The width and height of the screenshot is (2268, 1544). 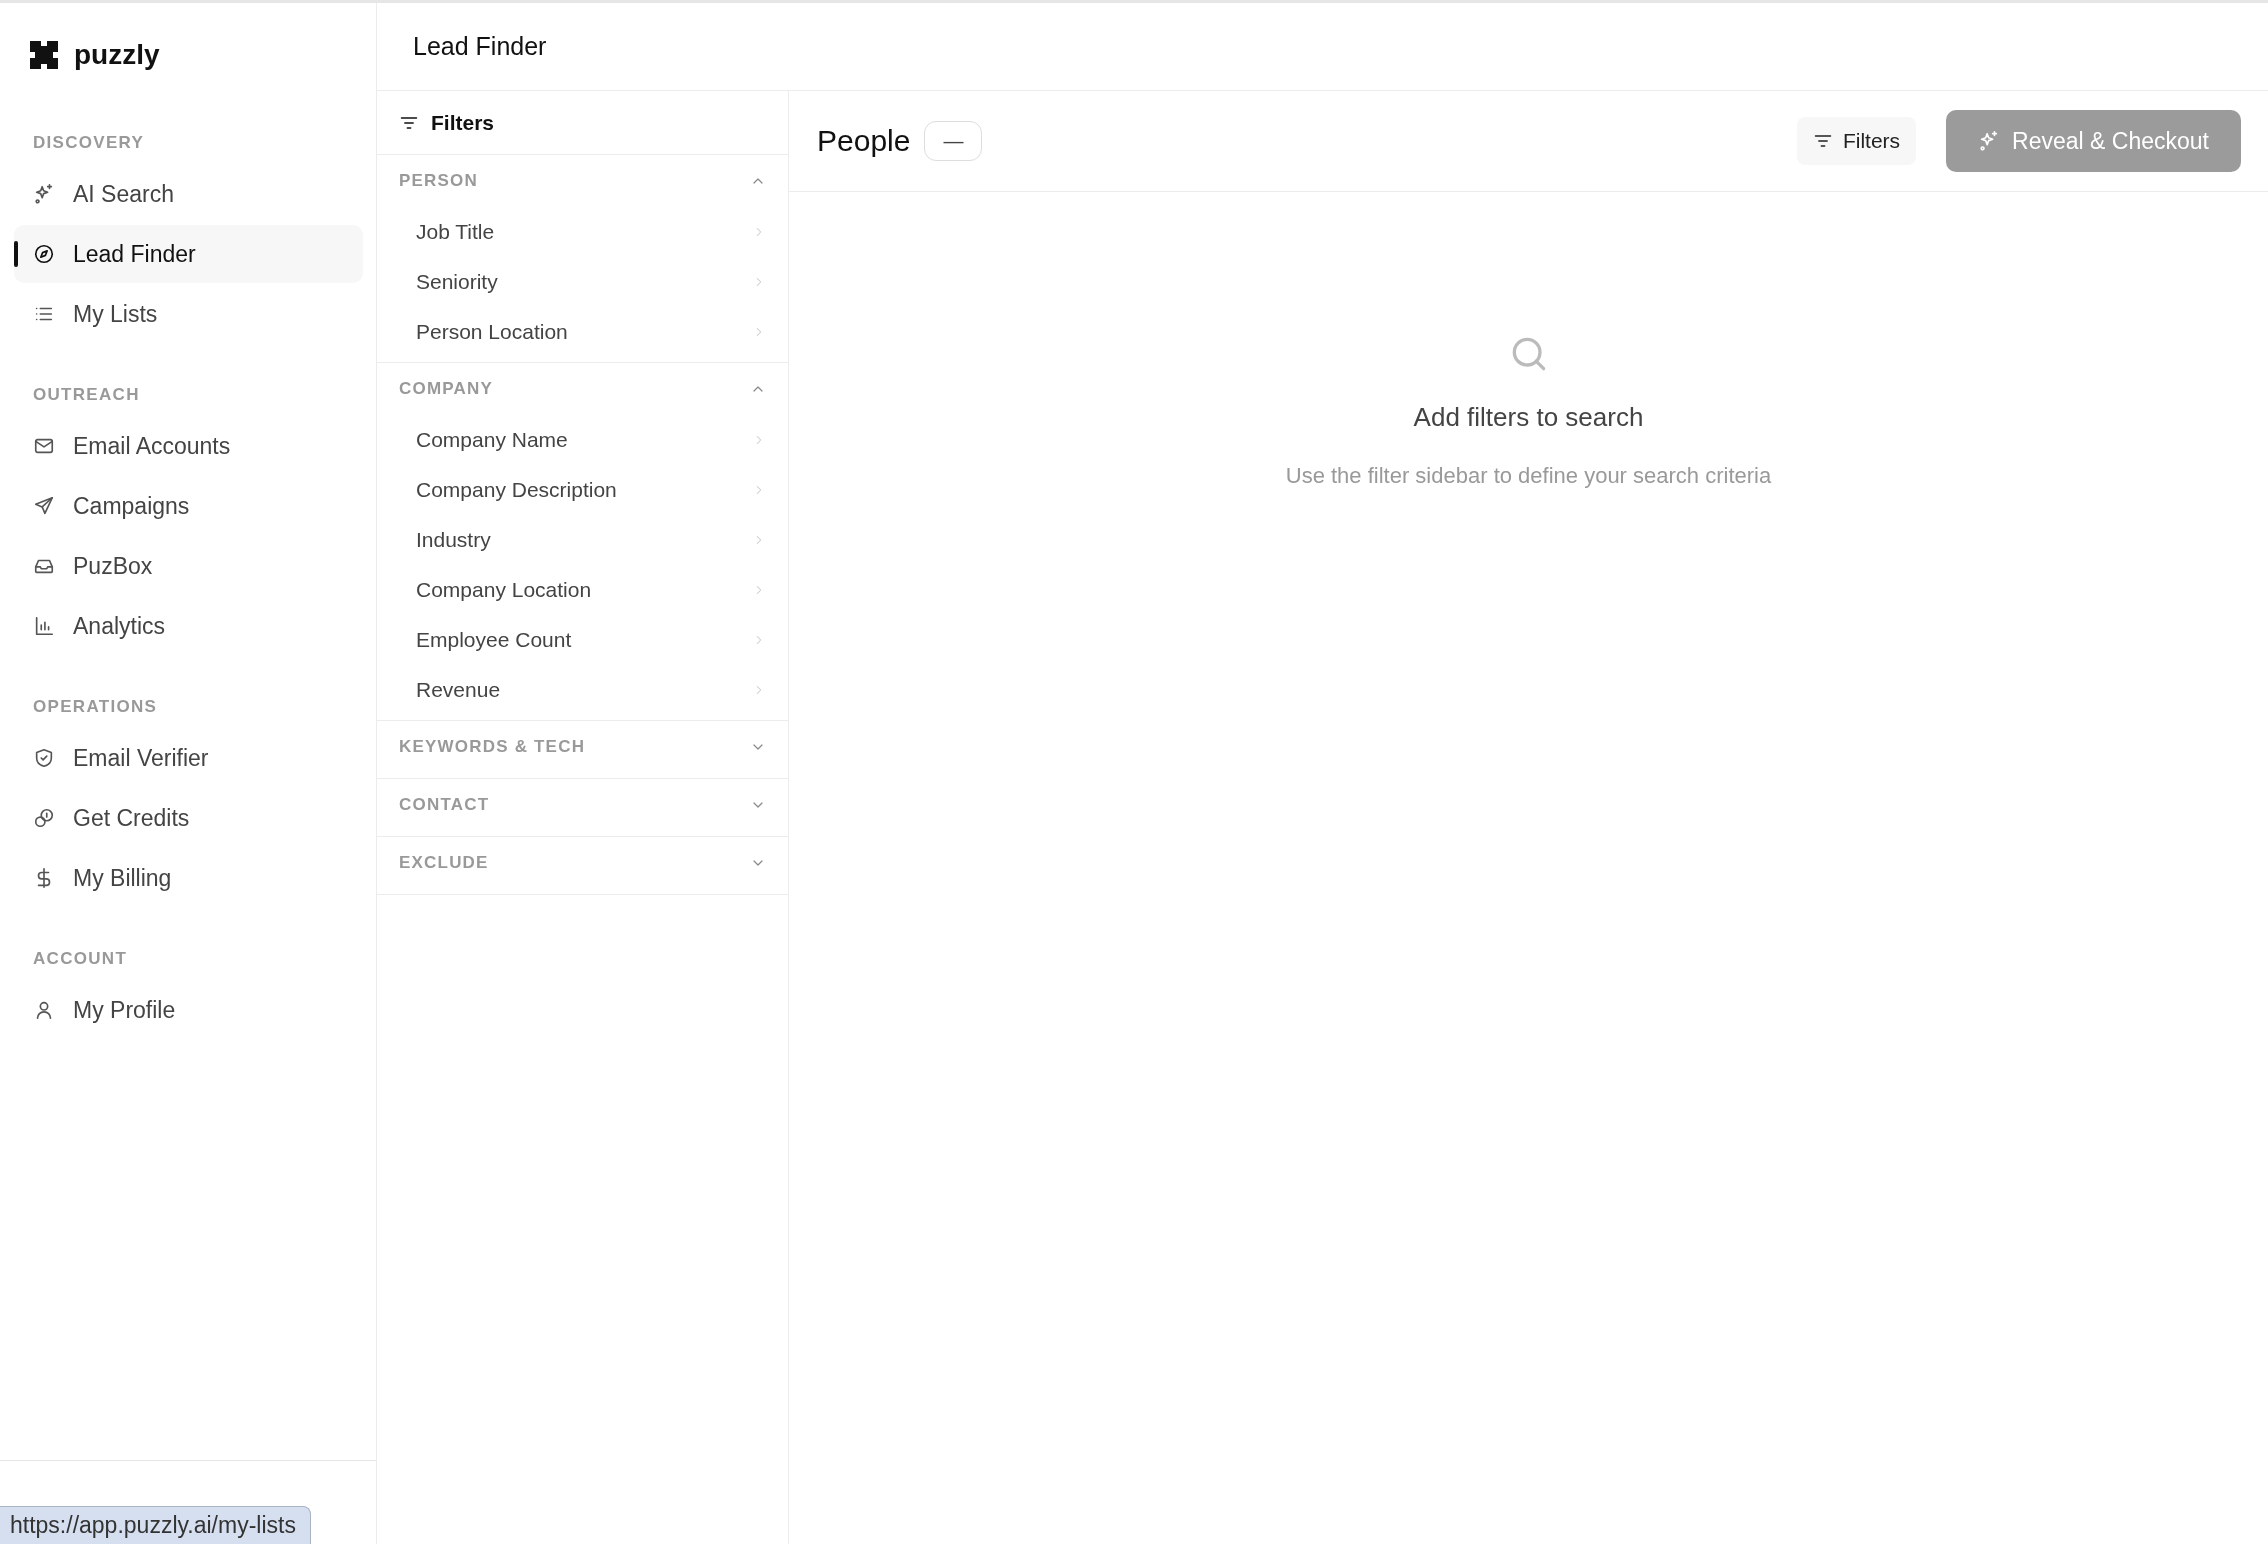 What do you see at coordinates (582, 640) in the screenshot?
I see `filter-item: Employee Count` at bounding box center [582, 640].